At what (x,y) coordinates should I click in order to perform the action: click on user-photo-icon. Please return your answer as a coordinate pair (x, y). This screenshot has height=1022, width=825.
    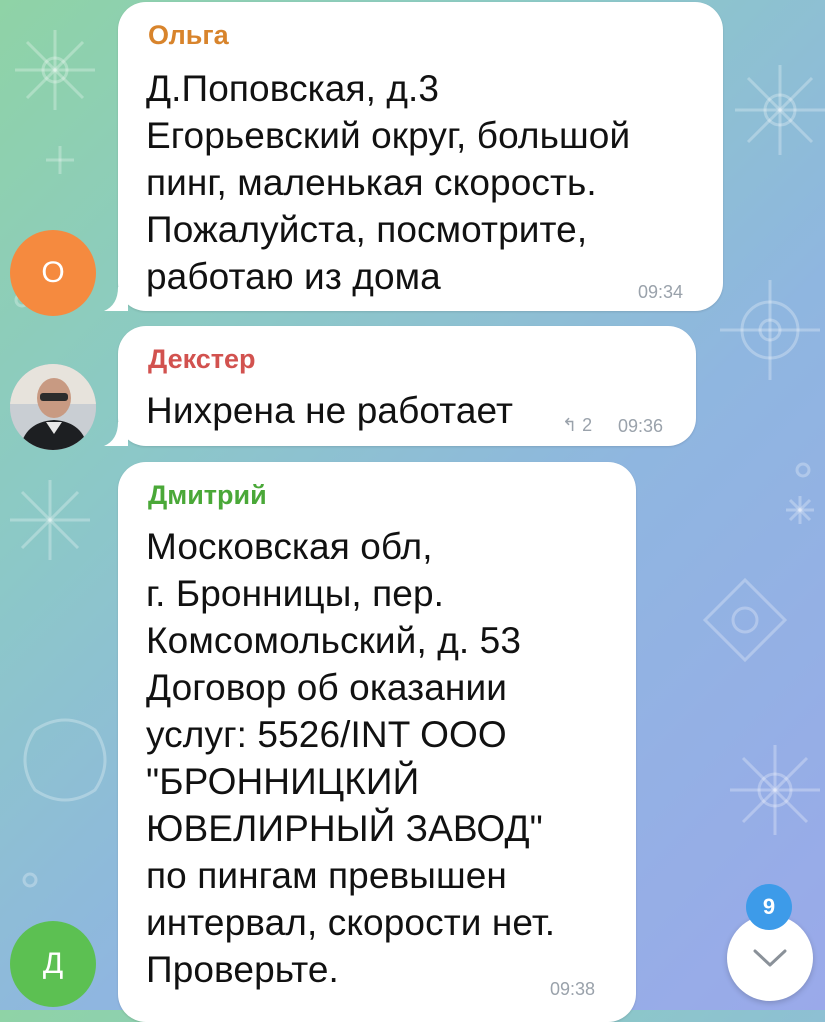
    Looking at the image, I should click on (53, 407).